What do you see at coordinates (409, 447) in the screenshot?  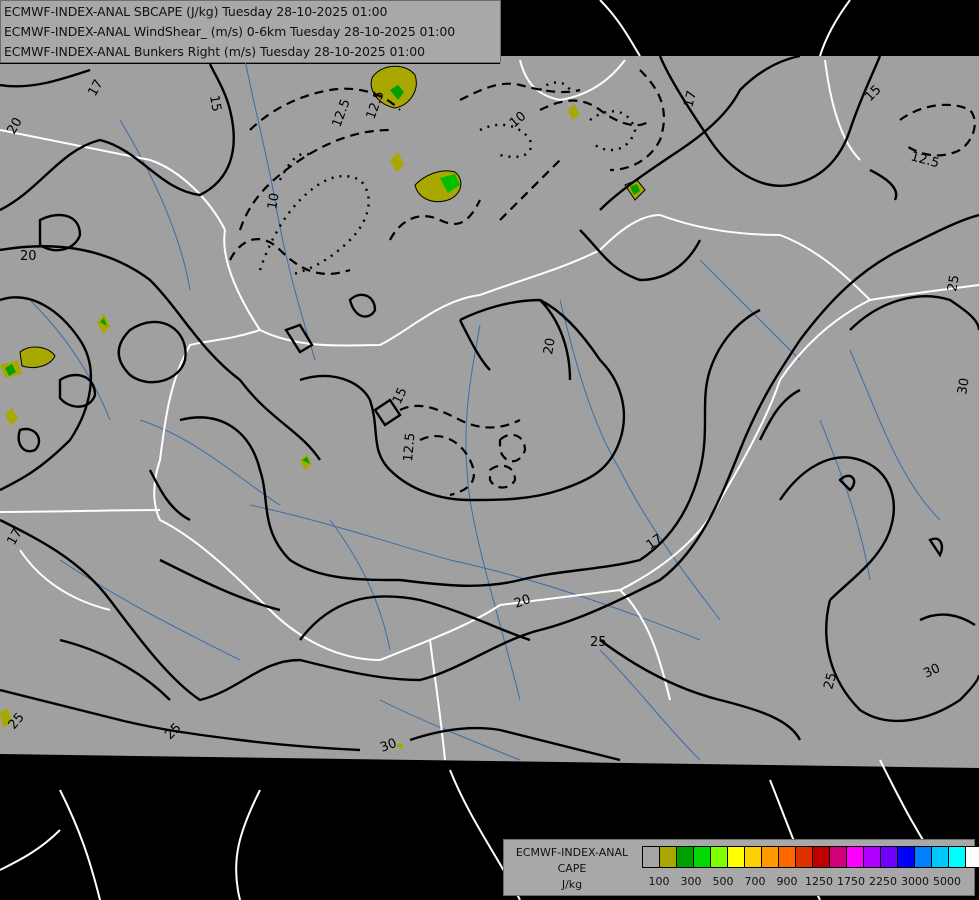 I see `contour-label: 12.5` at bounding box center [409, 447].